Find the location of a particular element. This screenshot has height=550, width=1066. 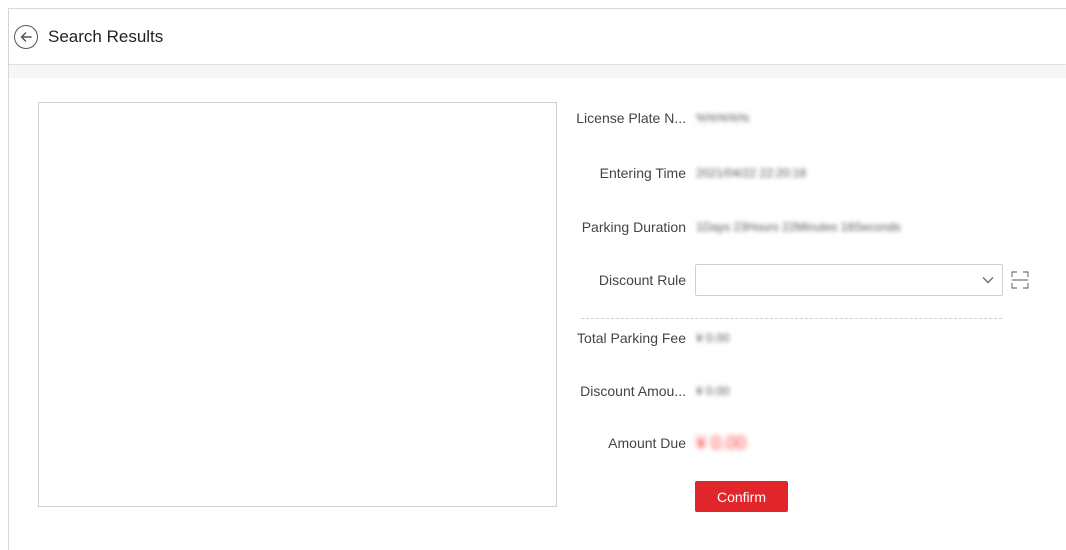

license-plate-value: %%%%% is located at coordinates (723, 118).